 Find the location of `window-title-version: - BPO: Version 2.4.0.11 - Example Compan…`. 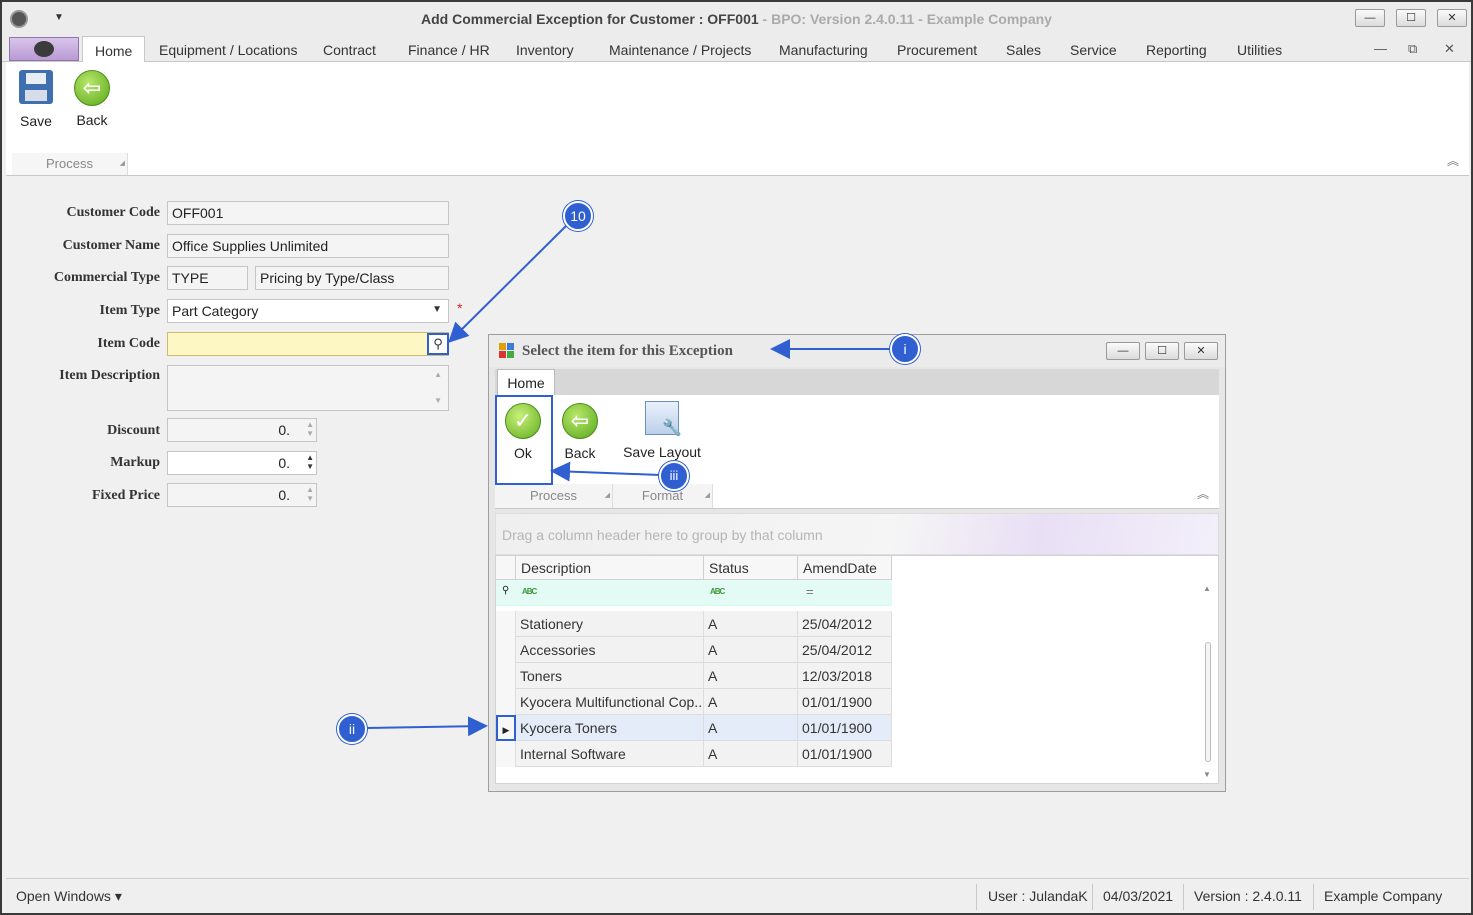

window-title-version: - BPO: Version 2.4.0.11 - Example Compan… is located at coordinates (905, 19).